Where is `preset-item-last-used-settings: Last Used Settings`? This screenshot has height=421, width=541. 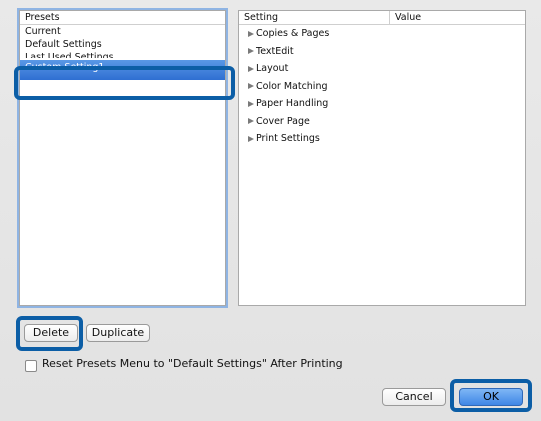
preset-item-last-used-settings: Last Used Settings is located at coordinates (122, 54).